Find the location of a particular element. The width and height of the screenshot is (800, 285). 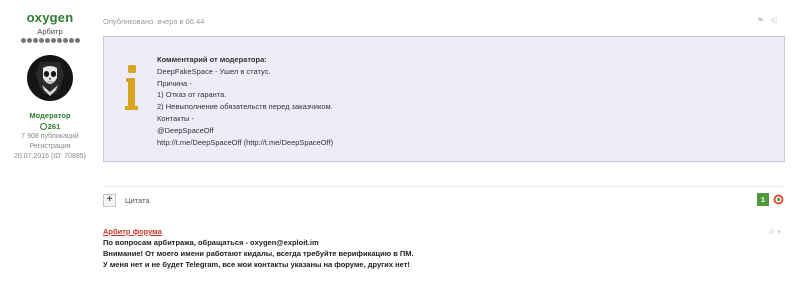

signature-menu-icon: ▾ is located at coordinates (780, 232).